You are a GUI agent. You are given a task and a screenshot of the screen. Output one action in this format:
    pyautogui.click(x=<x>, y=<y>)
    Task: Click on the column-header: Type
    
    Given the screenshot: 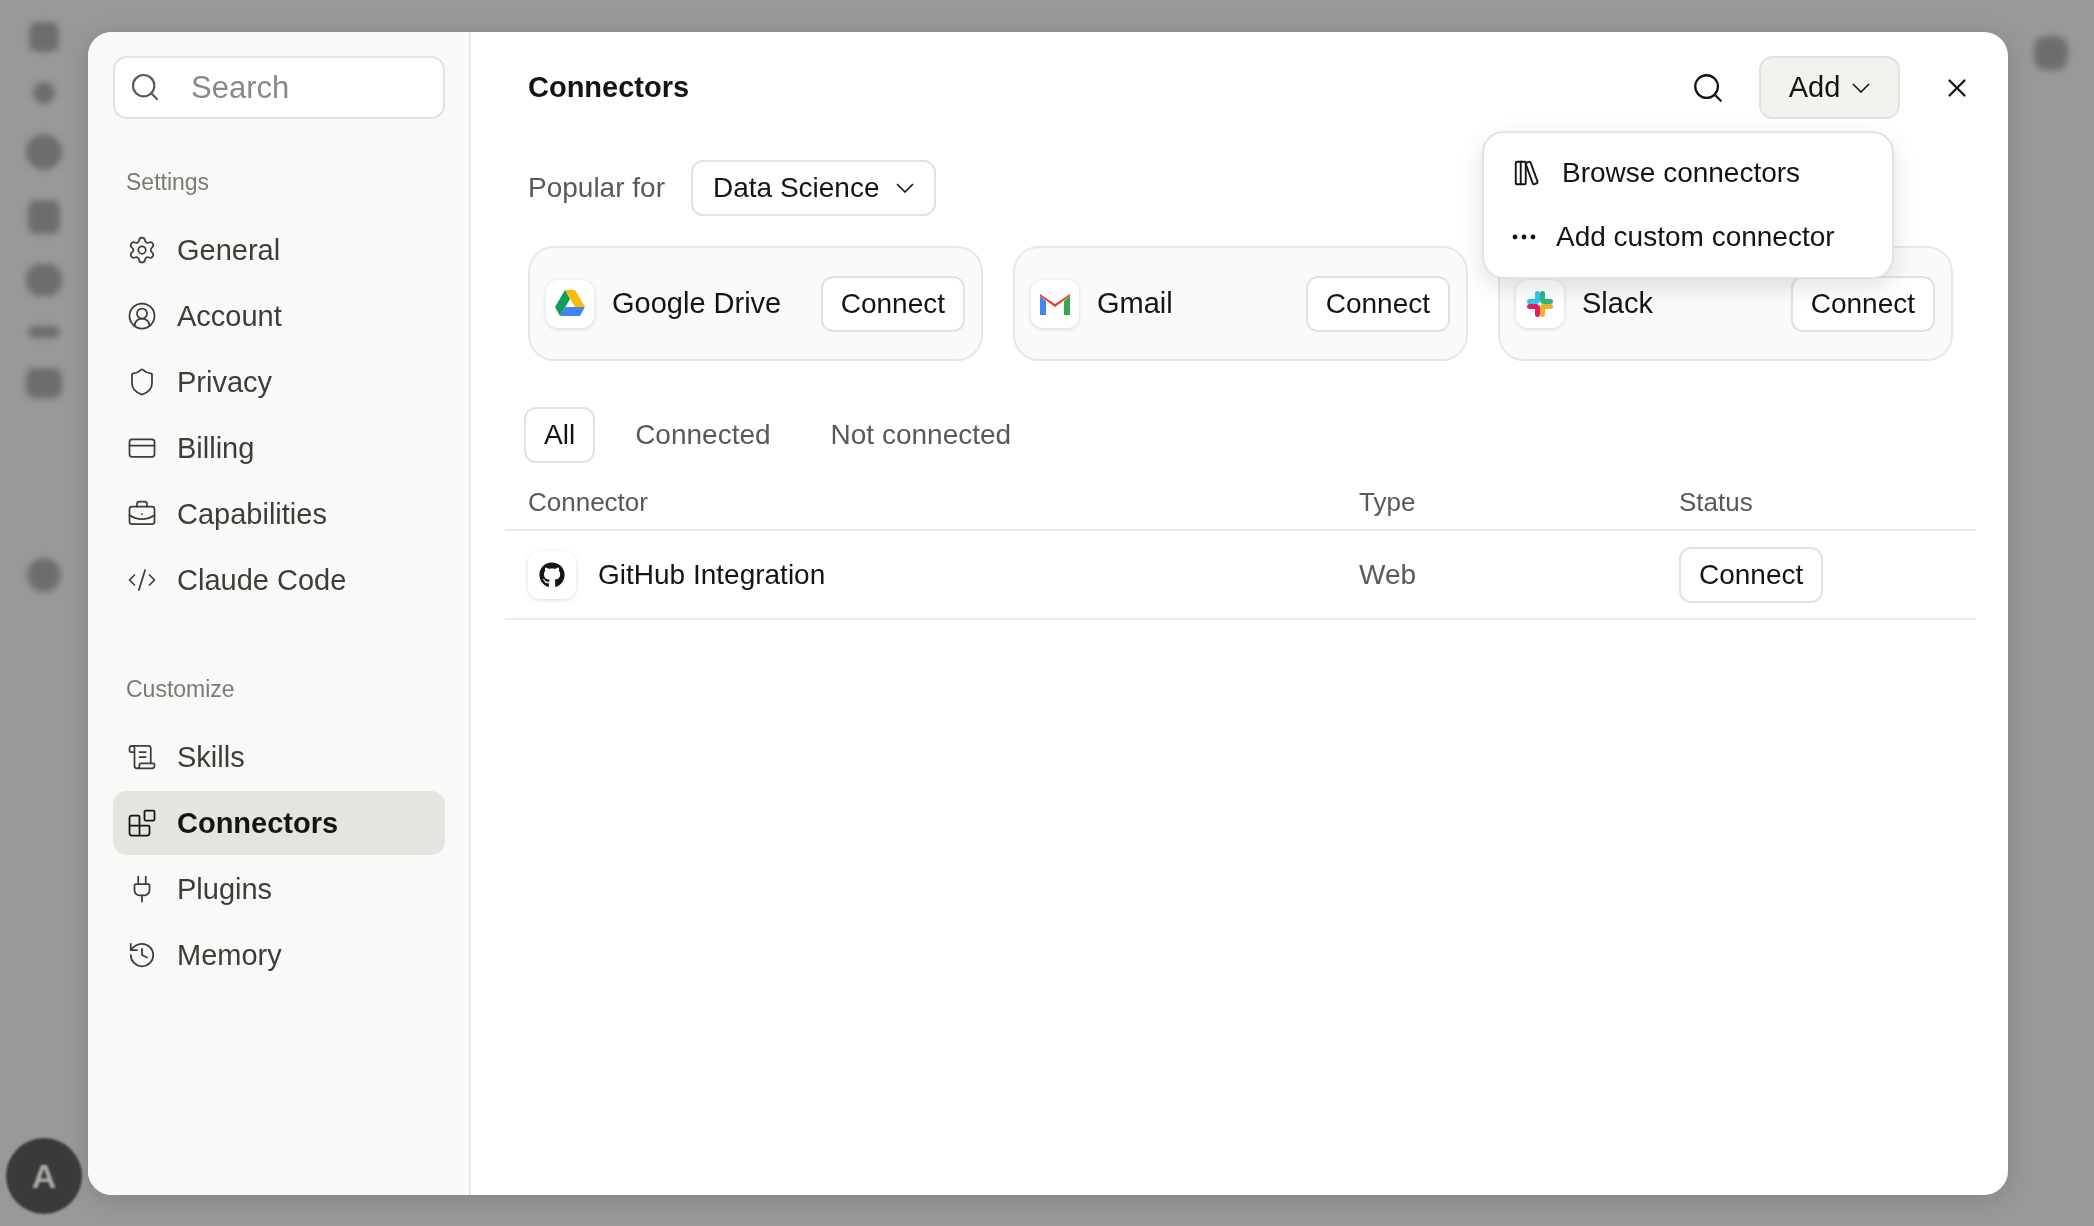 What is the action you would take?
    pyautogui.click(x=1388, y=502)
    